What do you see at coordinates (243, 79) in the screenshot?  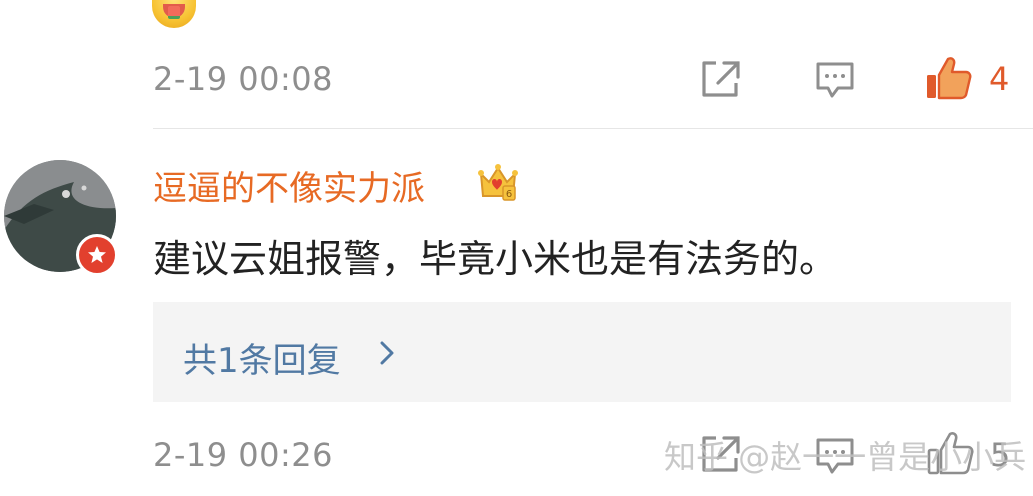 I see `comment-timestamp: 2-19 00:08` at bounding box center [243, 79].